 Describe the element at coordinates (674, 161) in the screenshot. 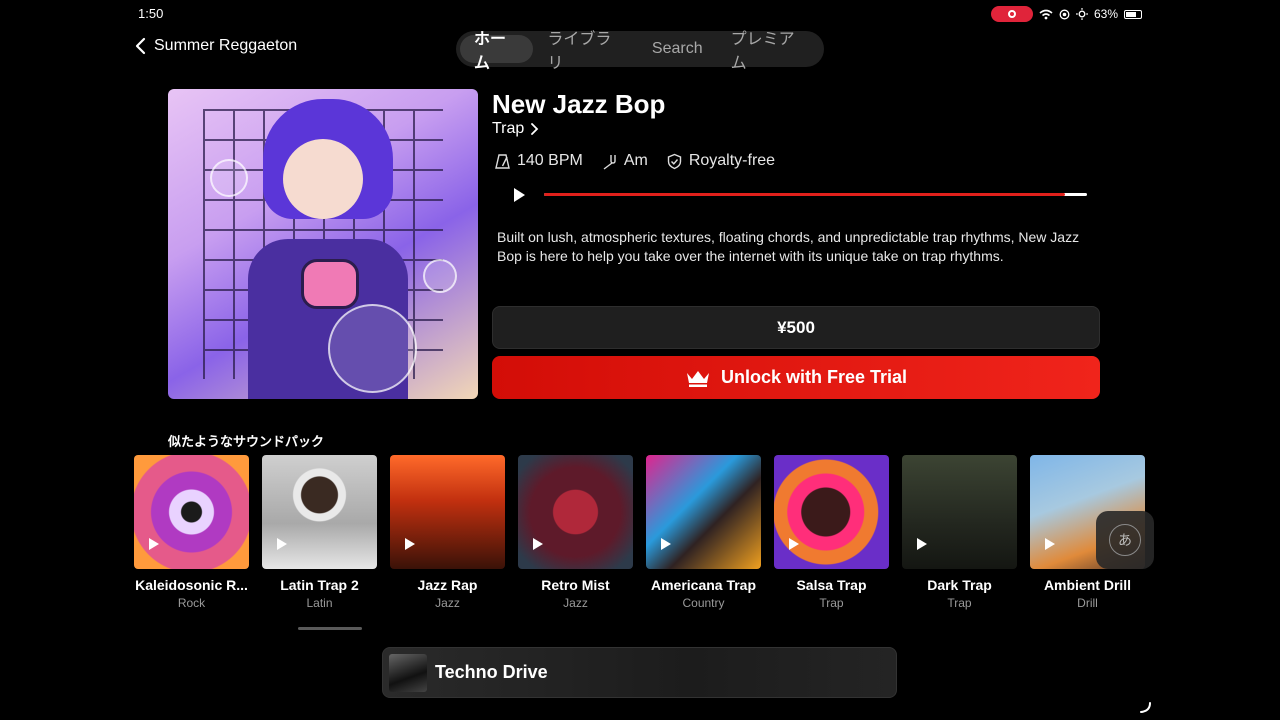

I see `shield-check-icon` at that location.